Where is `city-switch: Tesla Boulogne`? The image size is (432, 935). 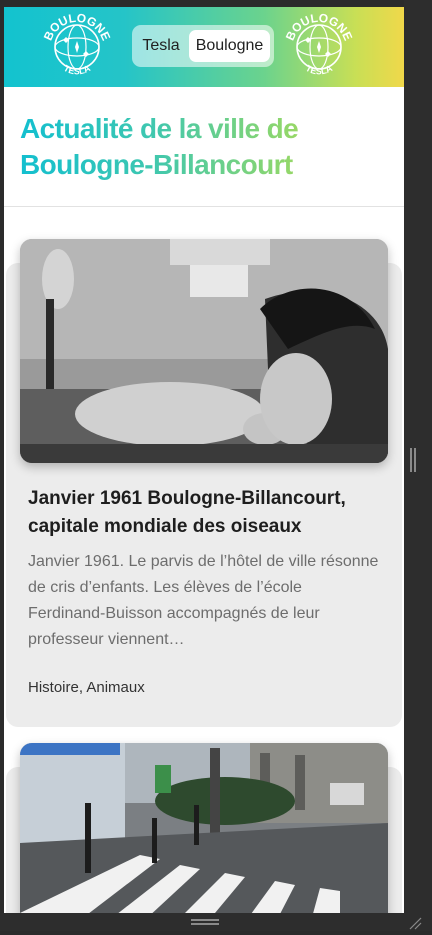
city-switch: Tesla Boulogne is located at coordinates (203, 46).